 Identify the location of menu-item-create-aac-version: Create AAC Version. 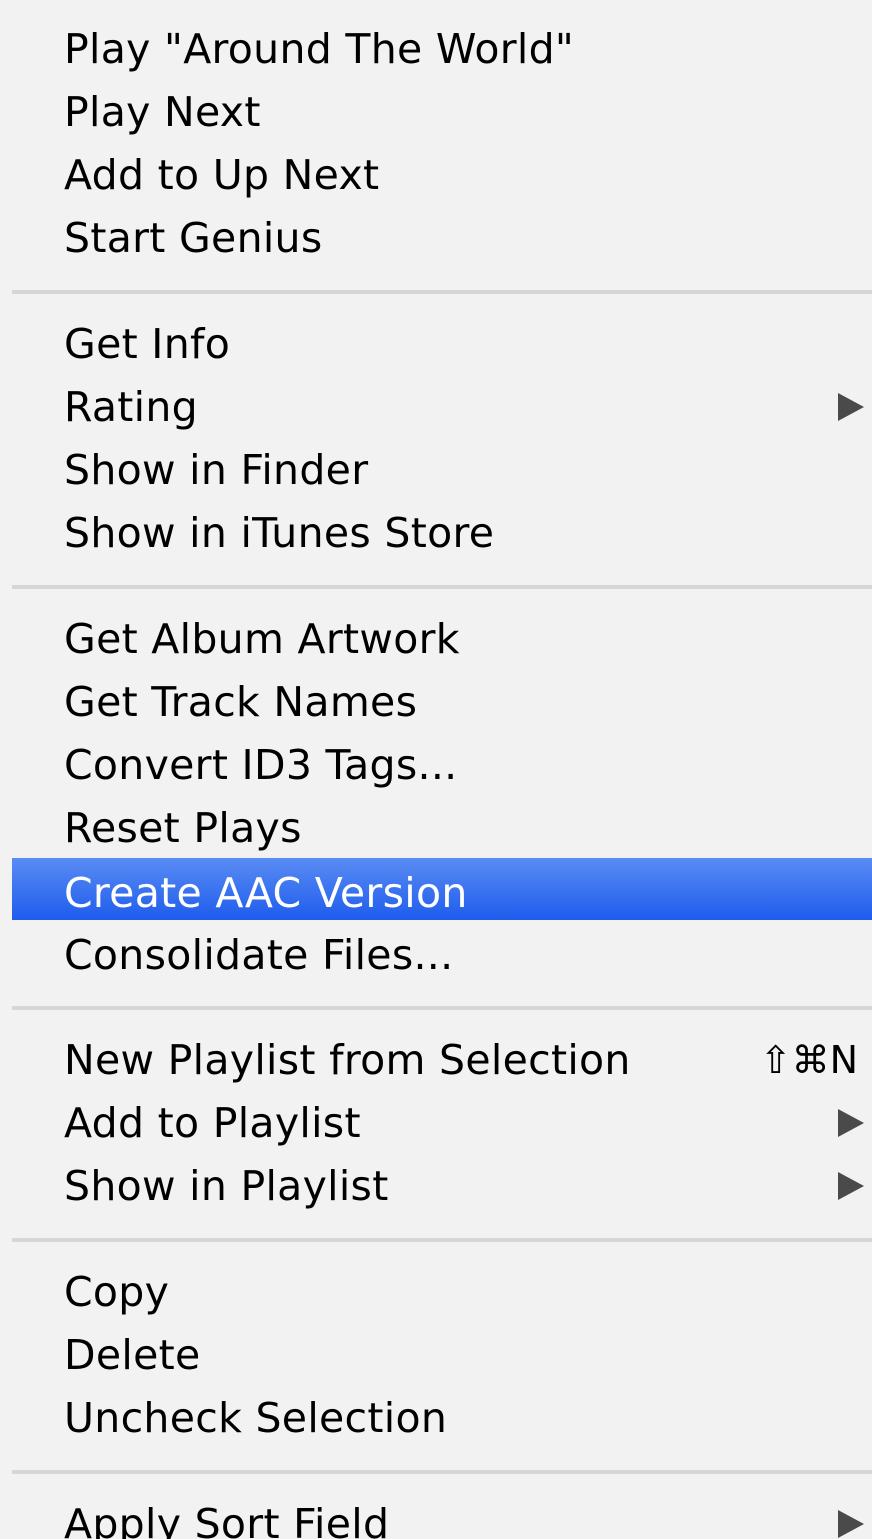
(442, 889).